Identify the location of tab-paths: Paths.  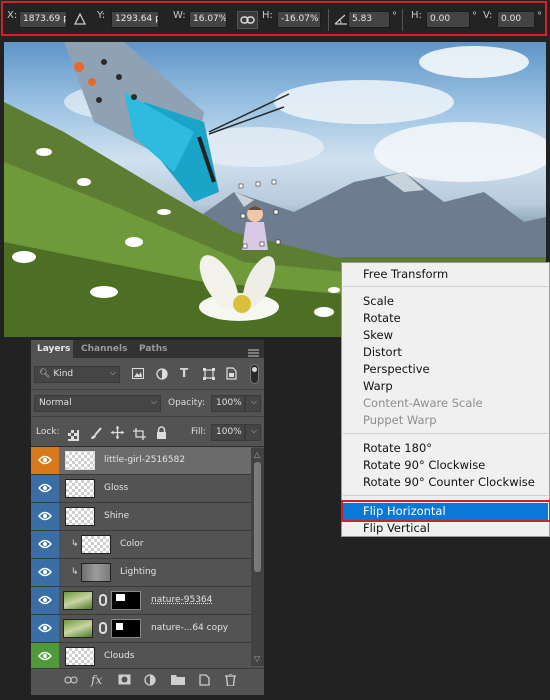
(155, 349).